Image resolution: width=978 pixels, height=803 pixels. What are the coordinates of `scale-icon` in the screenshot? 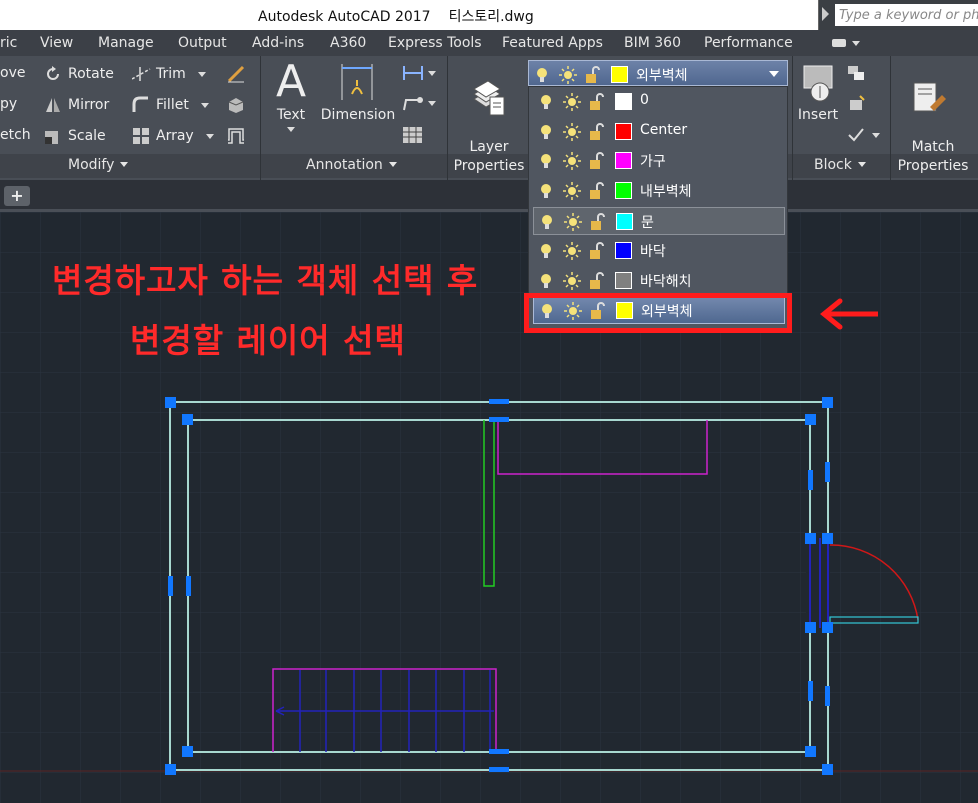 It's located at (53, 136).